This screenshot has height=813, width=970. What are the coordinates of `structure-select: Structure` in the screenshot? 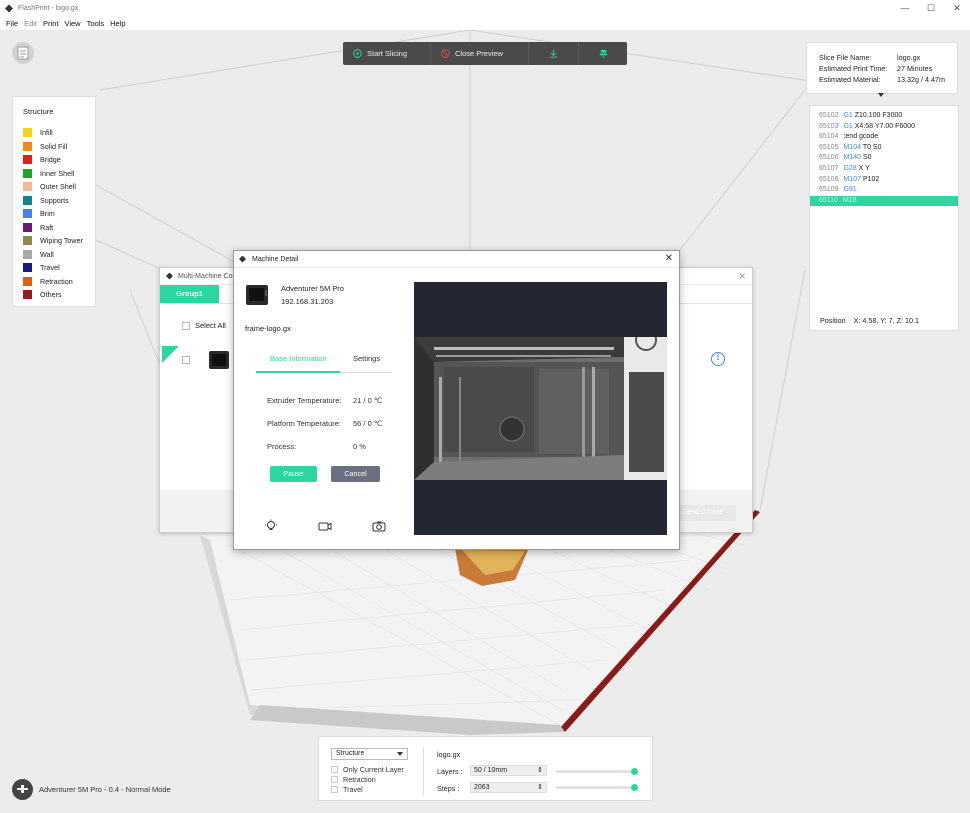 It's located at (369, 754).